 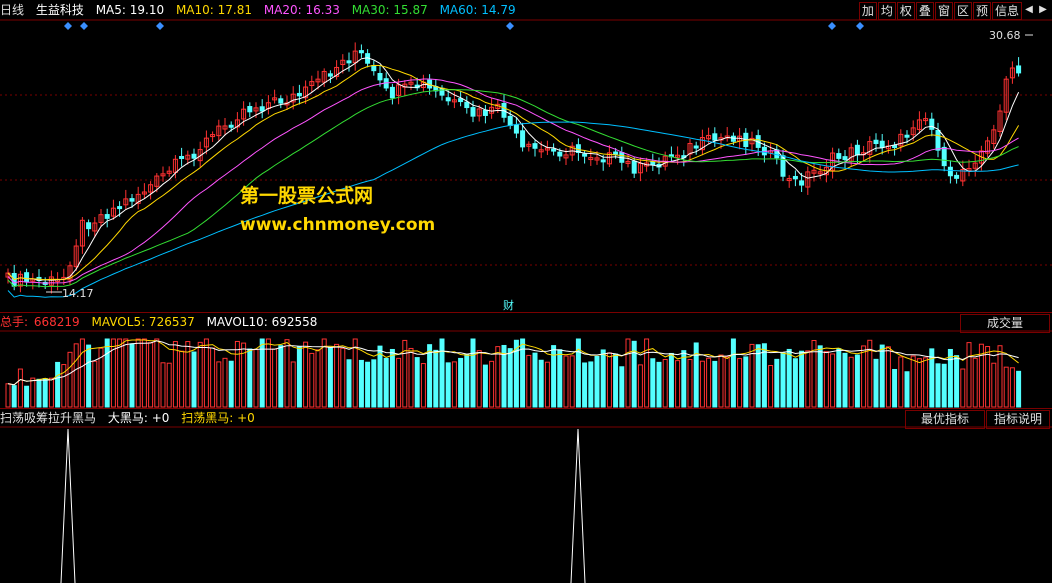 What do you see at coordinates (578, 505) in the screenshot?
I see `signal-spike` at bounding box center [578, 505].